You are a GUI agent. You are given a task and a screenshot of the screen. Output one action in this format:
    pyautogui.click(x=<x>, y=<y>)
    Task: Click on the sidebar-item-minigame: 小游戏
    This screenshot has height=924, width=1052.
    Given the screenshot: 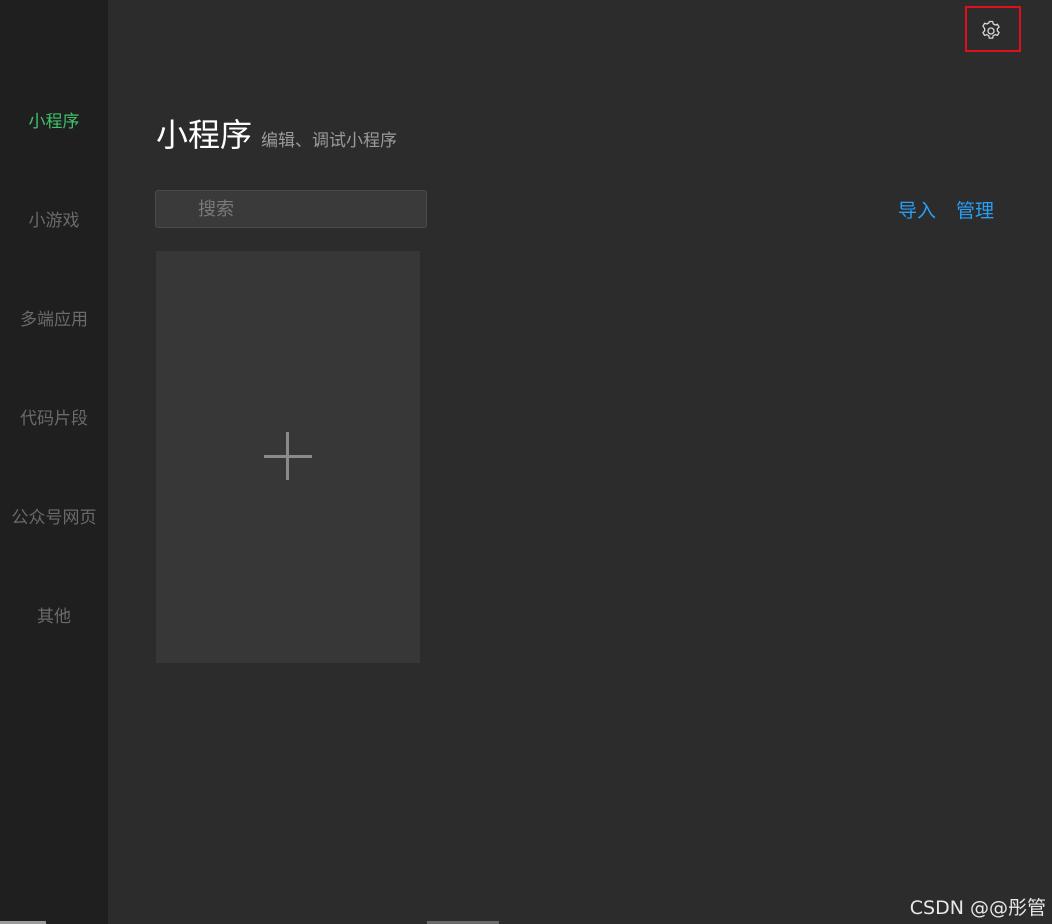 What is the action you would take?
    pyautogui.click(x=54, y=218)
    